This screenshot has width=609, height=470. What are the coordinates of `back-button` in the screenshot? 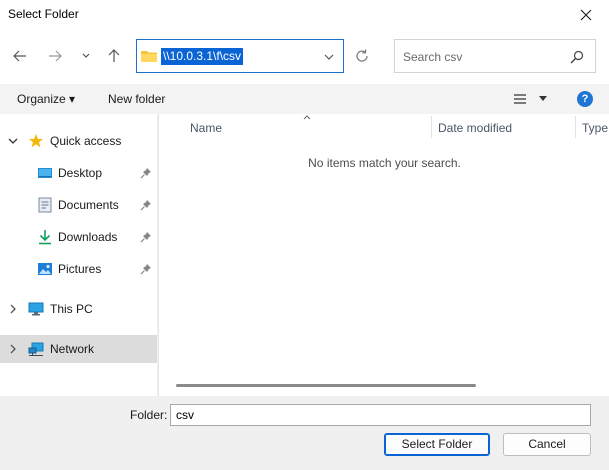 It's located at (20, 56).